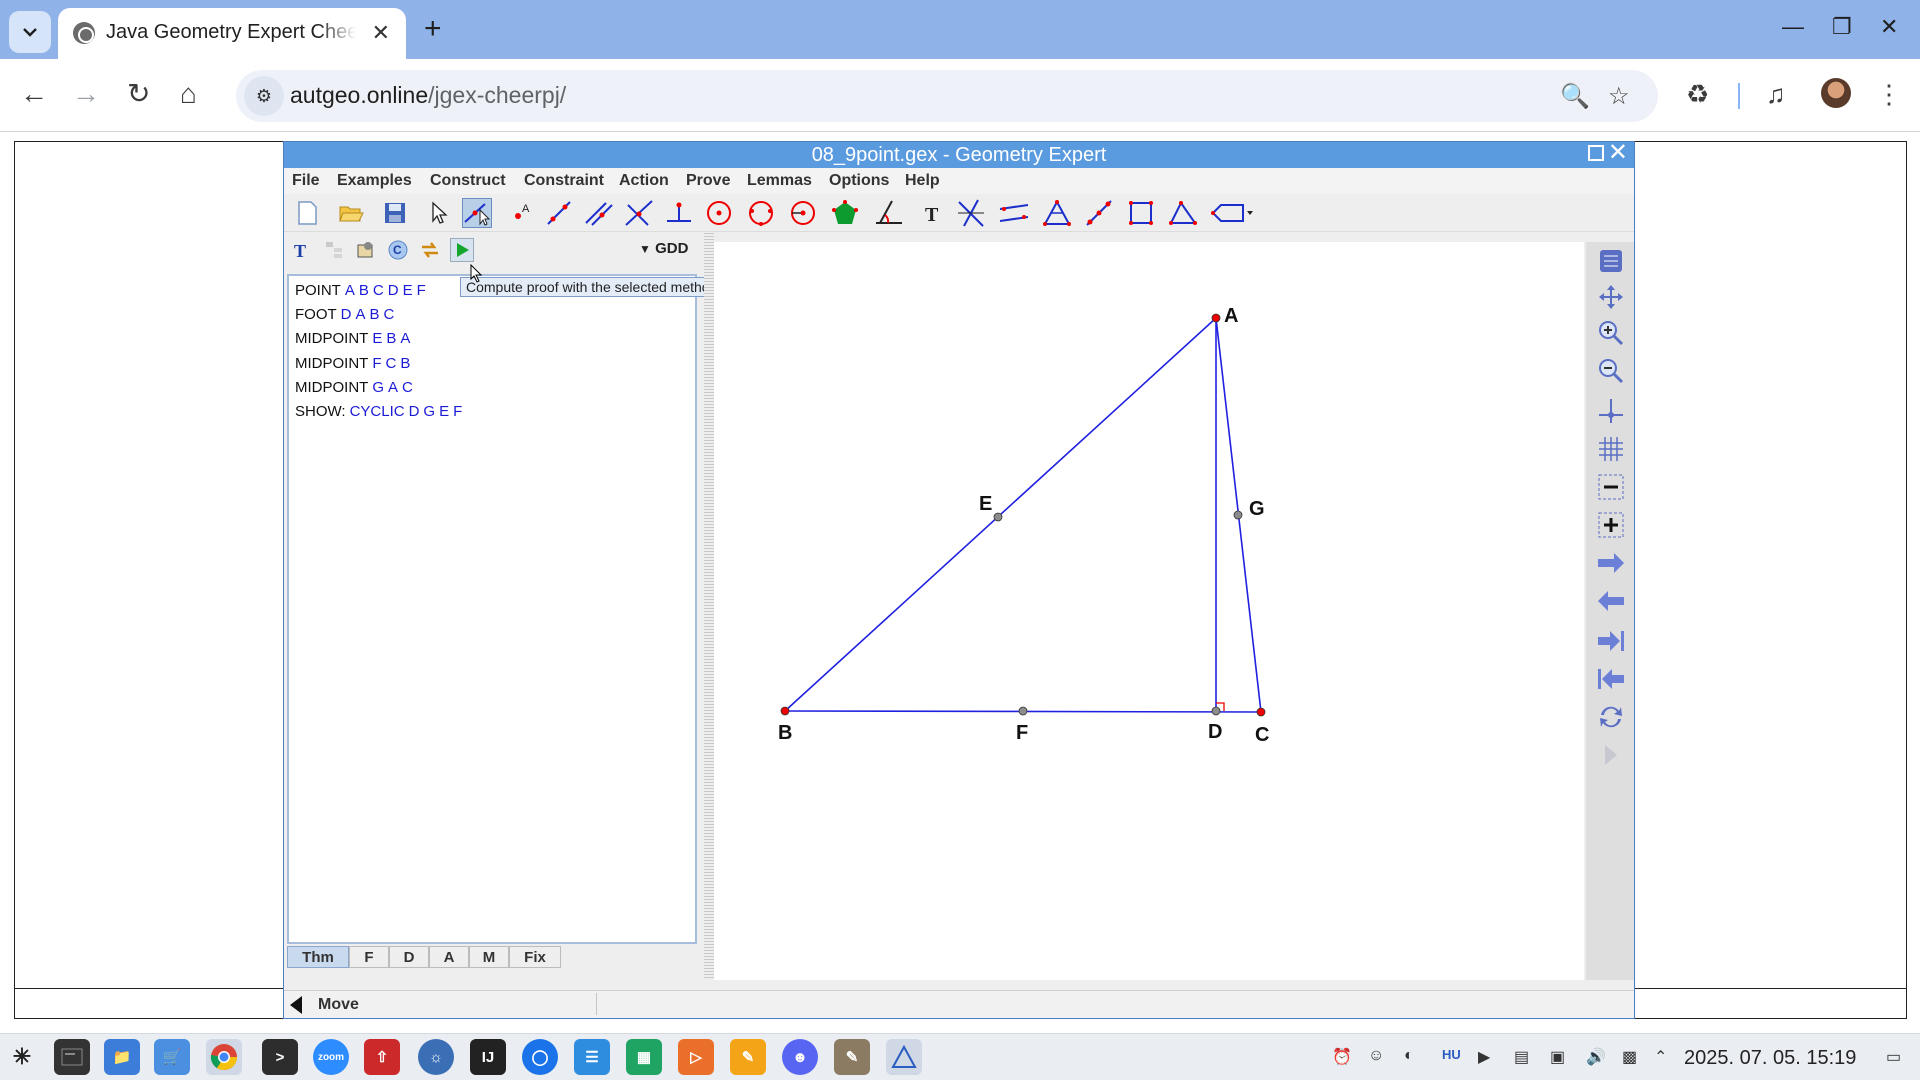 This screenshot has height=1080, width=1920. Describe the element at coordinates (462, 250) in the screenshot. I see `run-proof-button` at that location.